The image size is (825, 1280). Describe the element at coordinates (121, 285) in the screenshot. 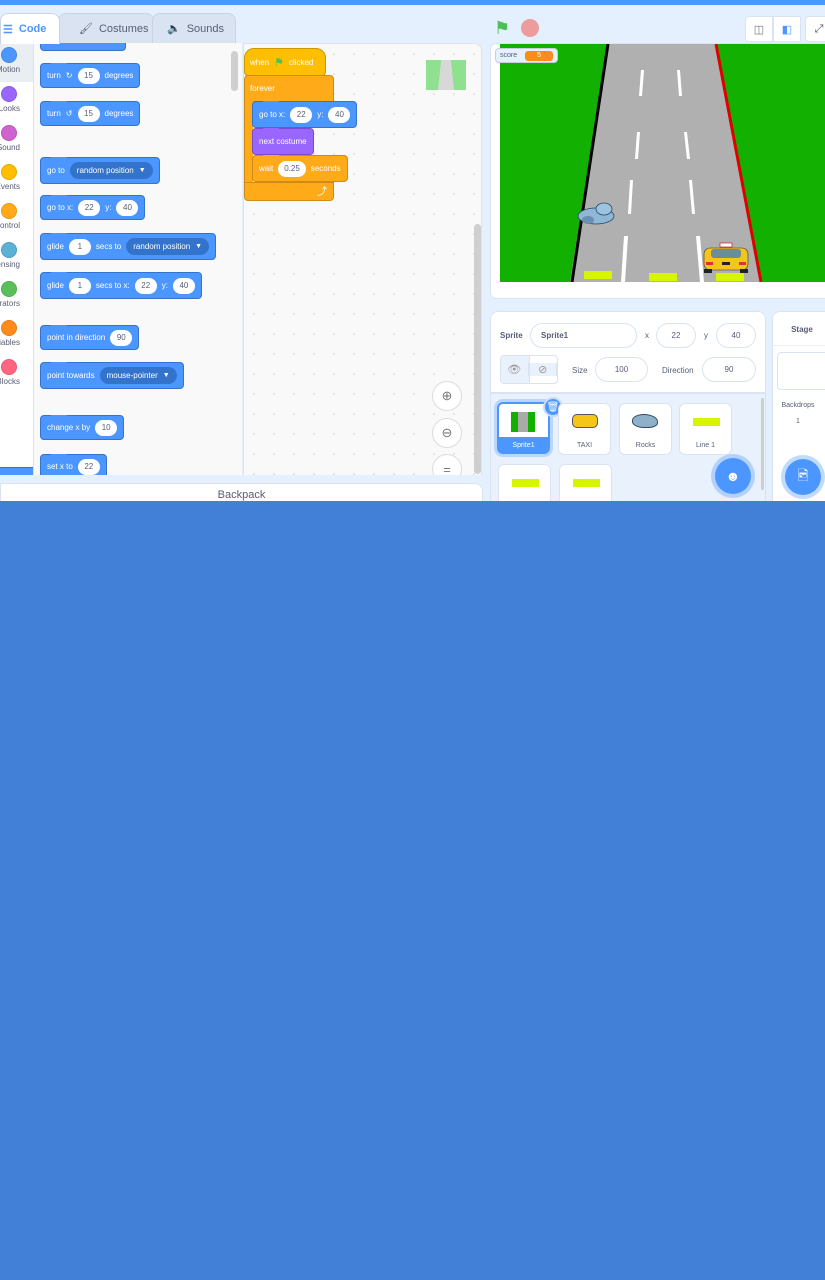

I see `block-glide-xy: glide 1 secs to x: 22 y: 40` at that location.